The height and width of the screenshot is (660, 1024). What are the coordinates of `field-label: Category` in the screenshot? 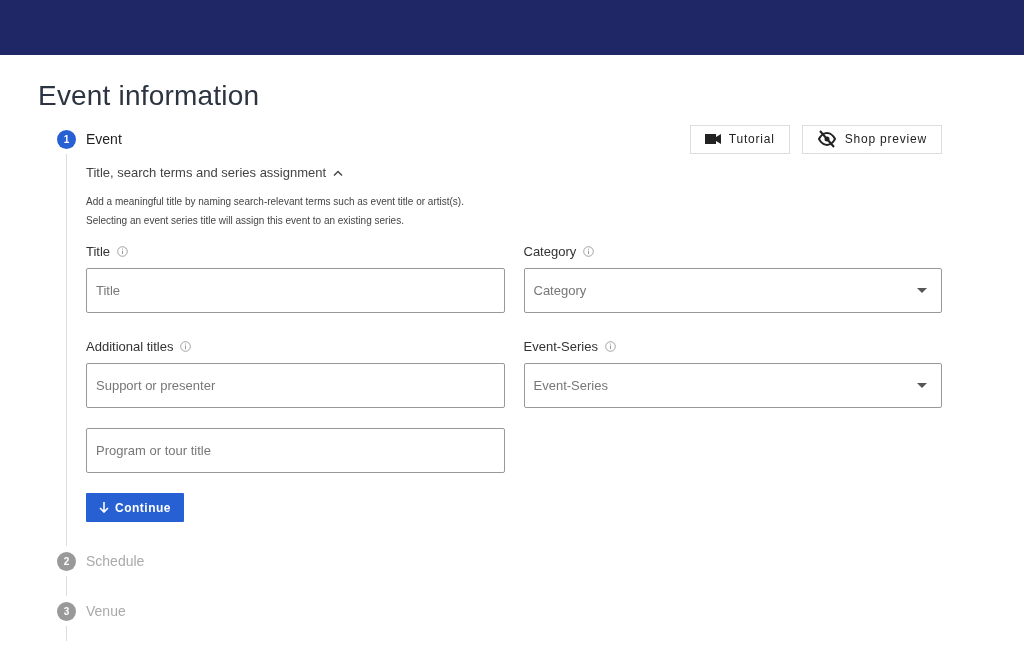 It's located at (550, 251).